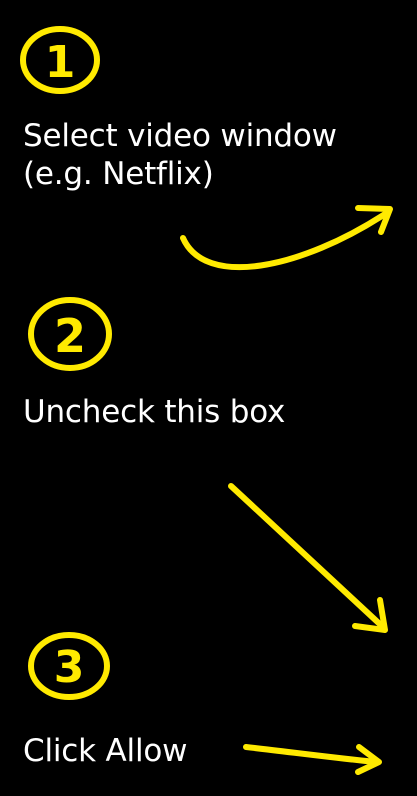 Image resolution: width=417 pixels, height=796 pixels. I want to click on step-3-line-1: Click Allow, so click(105, 751).